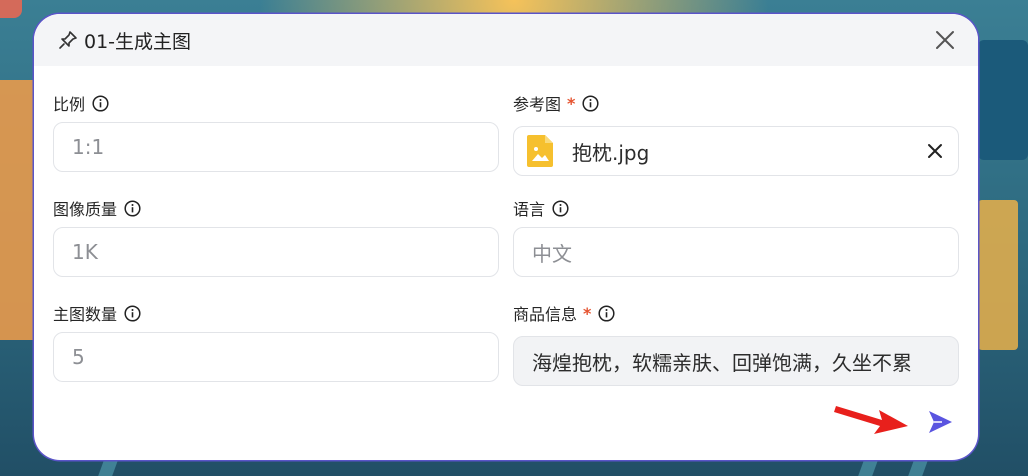  I want to click on quality-label: 图像质量, so click(276, 208).